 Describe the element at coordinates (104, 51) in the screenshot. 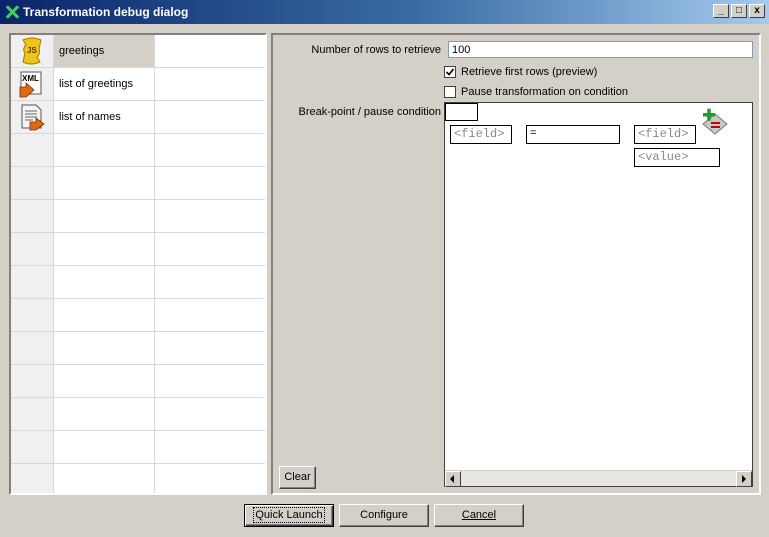

I see `step-name: greetings` at that location.